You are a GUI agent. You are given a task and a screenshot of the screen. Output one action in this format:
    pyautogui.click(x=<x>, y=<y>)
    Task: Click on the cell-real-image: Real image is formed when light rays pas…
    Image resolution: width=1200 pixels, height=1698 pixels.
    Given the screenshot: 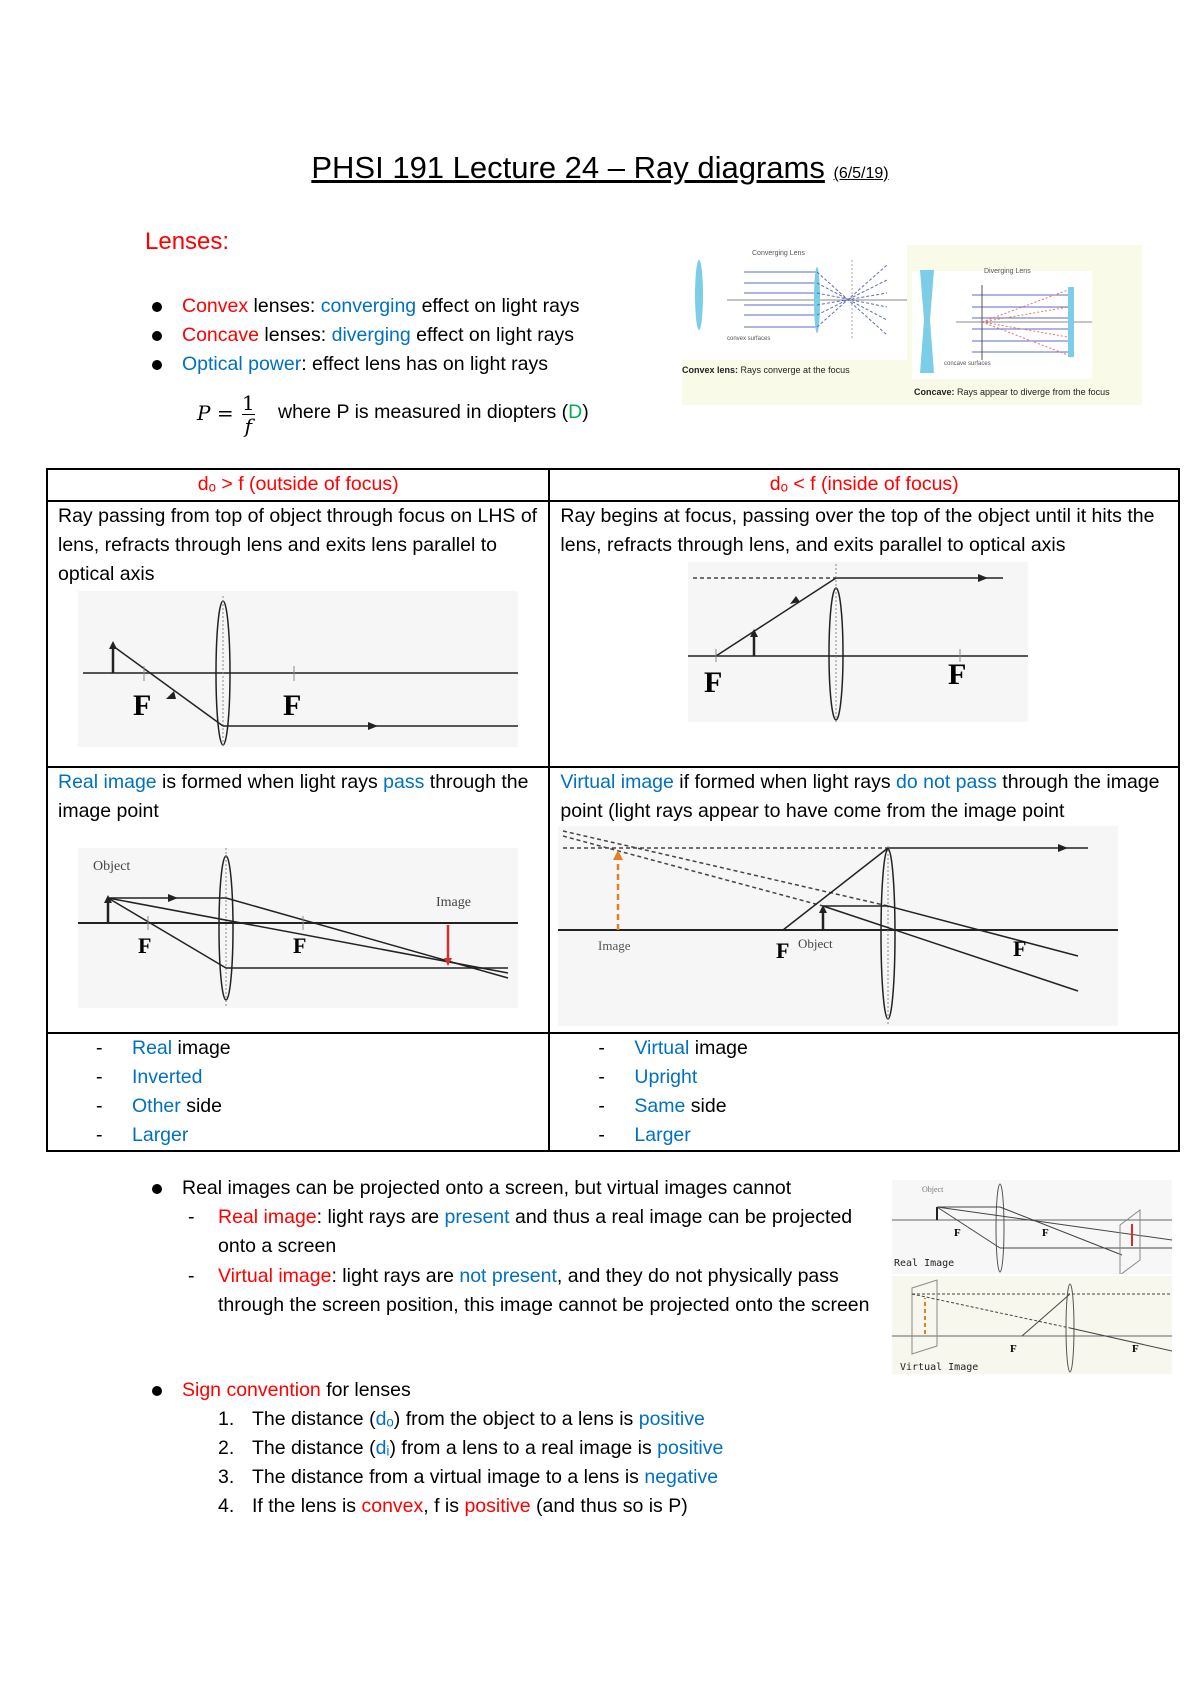 What is the action you would take?
    pyautogui.click(x=298, y=900)
    